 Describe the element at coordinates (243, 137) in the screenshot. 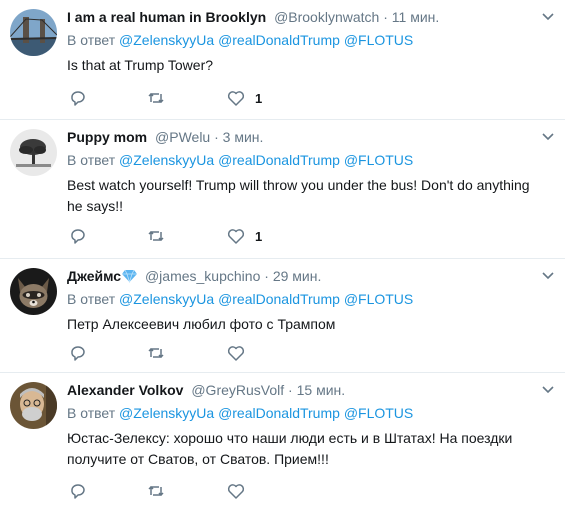

I see `timestamp: 3 мин.` at that location.